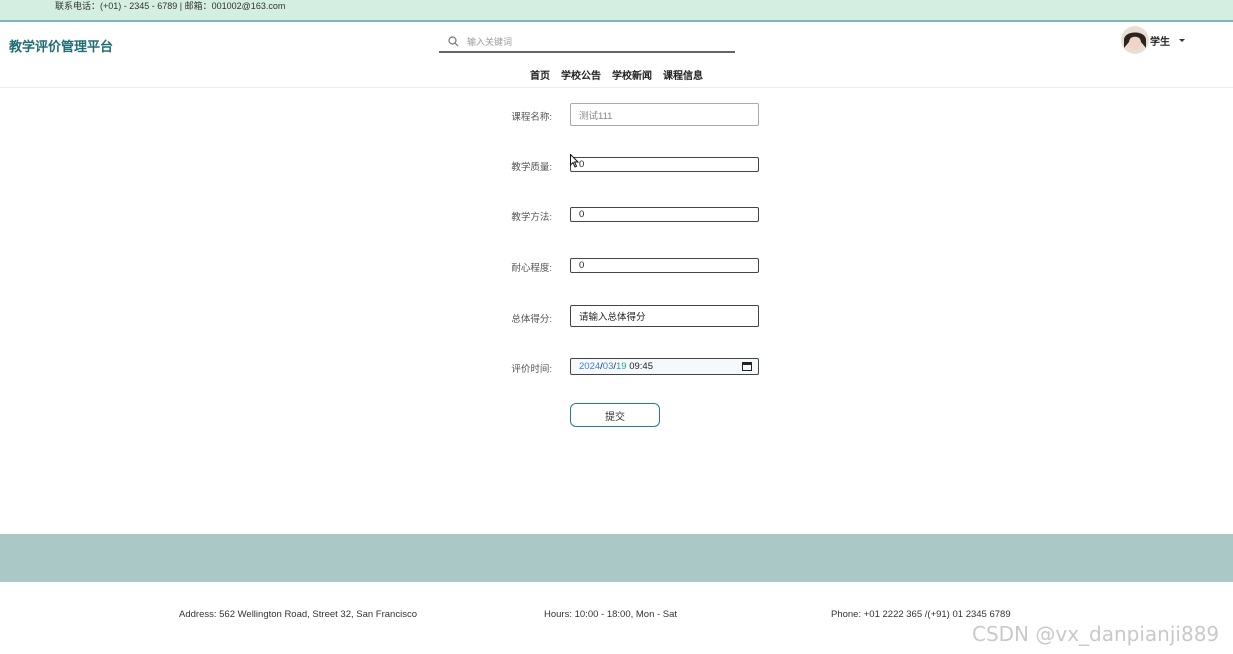 The height and width of the screenshot is (654, 1233). Describe the element at coordinates (596, 116) in the screenshot. I see `course-name-value: 测试111` at that location.